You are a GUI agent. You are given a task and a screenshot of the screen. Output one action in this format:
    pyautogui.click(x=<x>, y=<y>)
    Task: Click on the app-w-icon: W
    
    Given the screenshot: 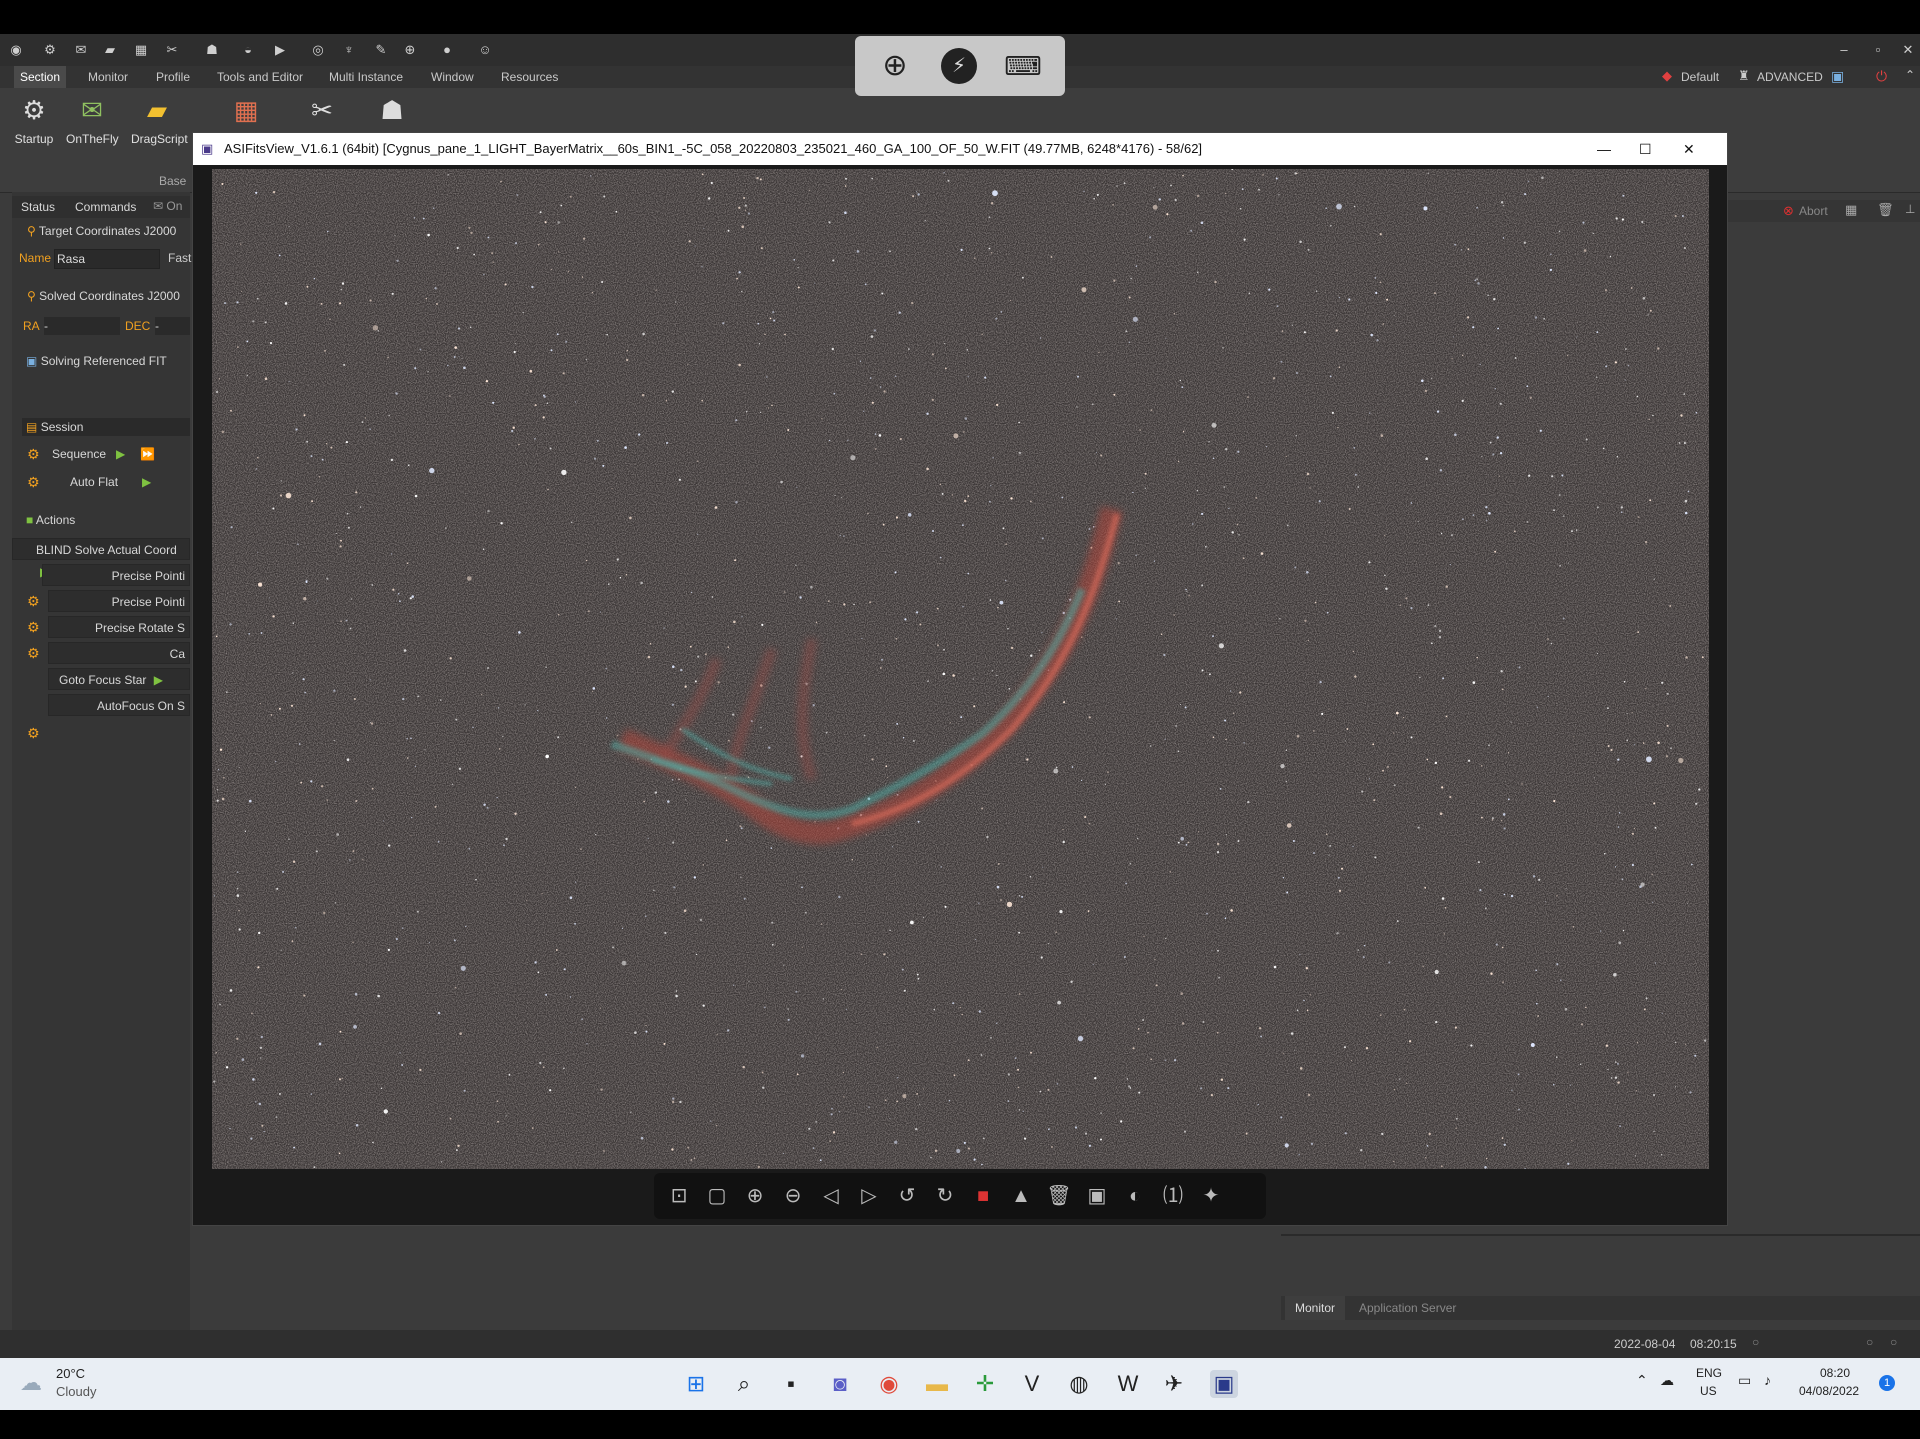 What is the action you would take?
    pyautogui.click(x=1128, y=1384)
    